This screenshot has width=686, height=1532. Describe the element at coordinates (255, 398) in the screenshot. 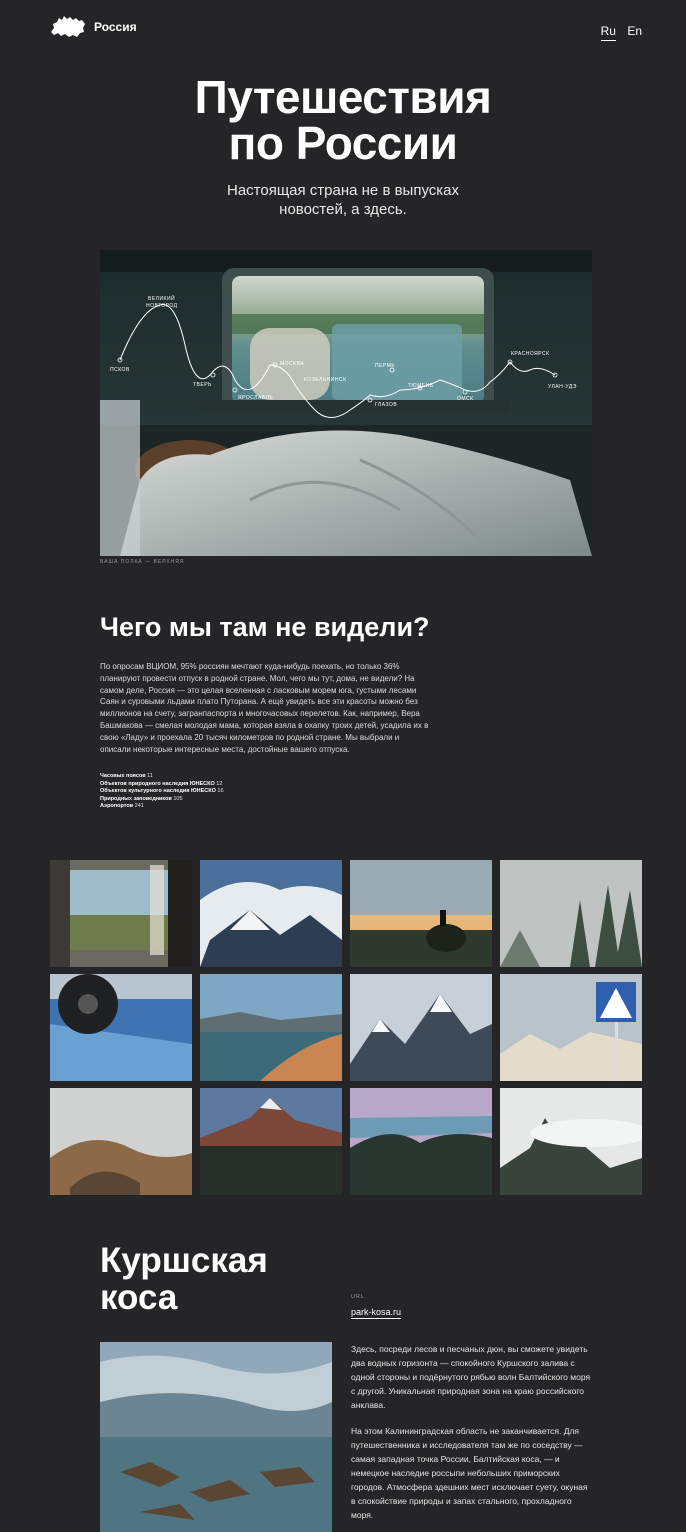

I see `route-label: ЯРОСЛАВЛЬ` at that location.